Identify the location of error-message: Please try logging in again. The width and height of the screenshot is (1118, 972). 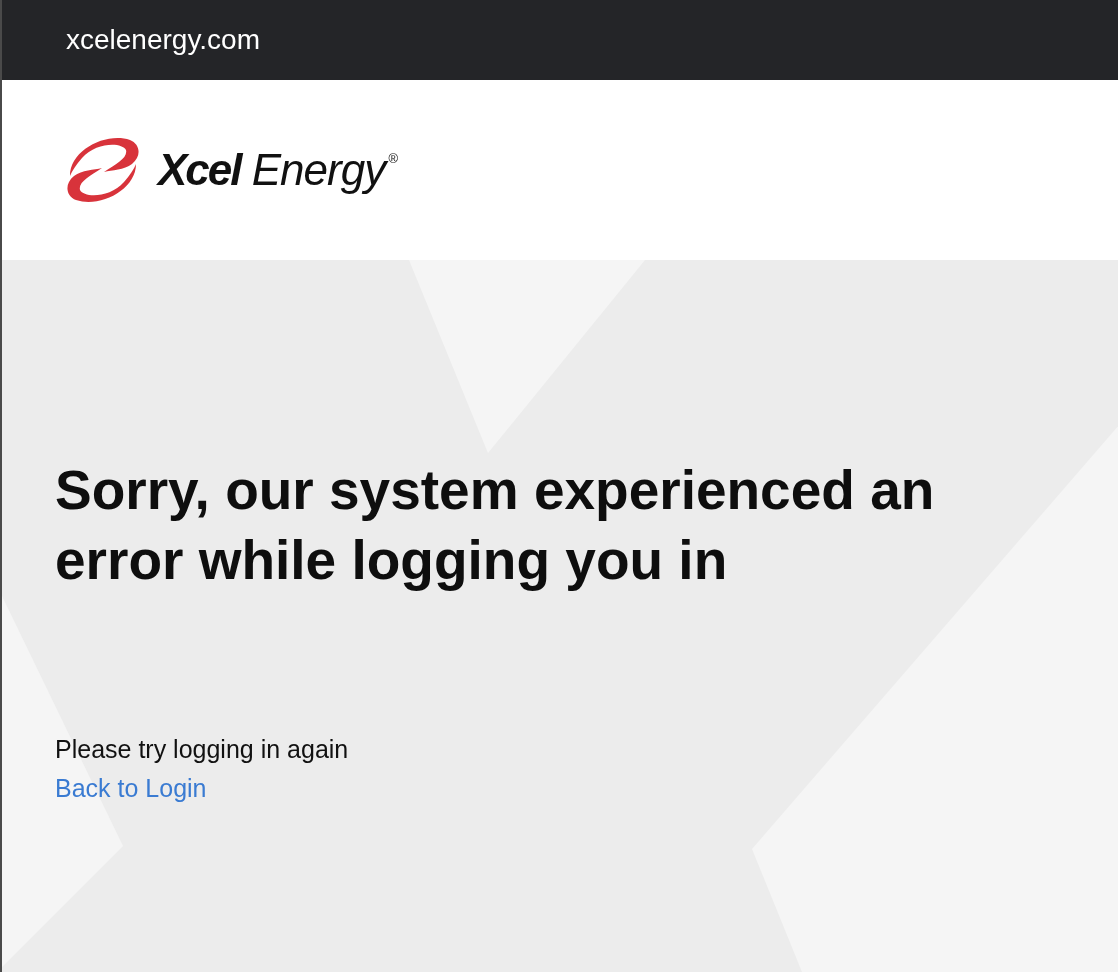
(202, 749).